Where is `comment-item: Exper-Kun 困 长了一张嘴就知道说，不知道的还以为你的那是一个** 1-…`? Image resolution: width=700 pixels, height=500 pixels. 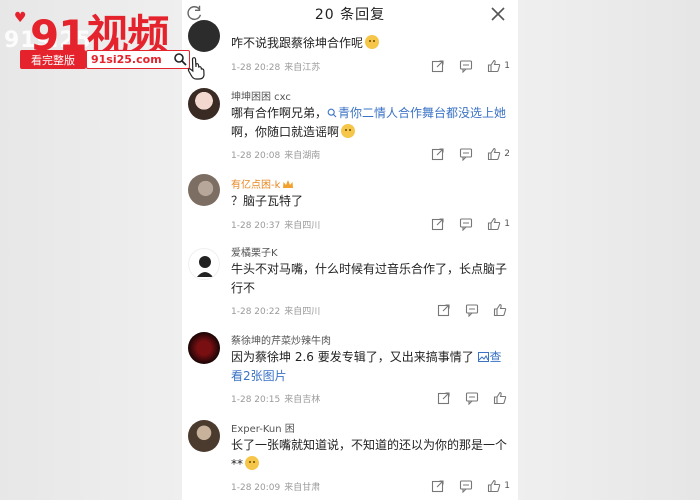 comment-item: Exper-Kun 困 长了一张嘴就知道说，不知道的还以为你的那是一个** 1-… is located at coordinates (350, 459).